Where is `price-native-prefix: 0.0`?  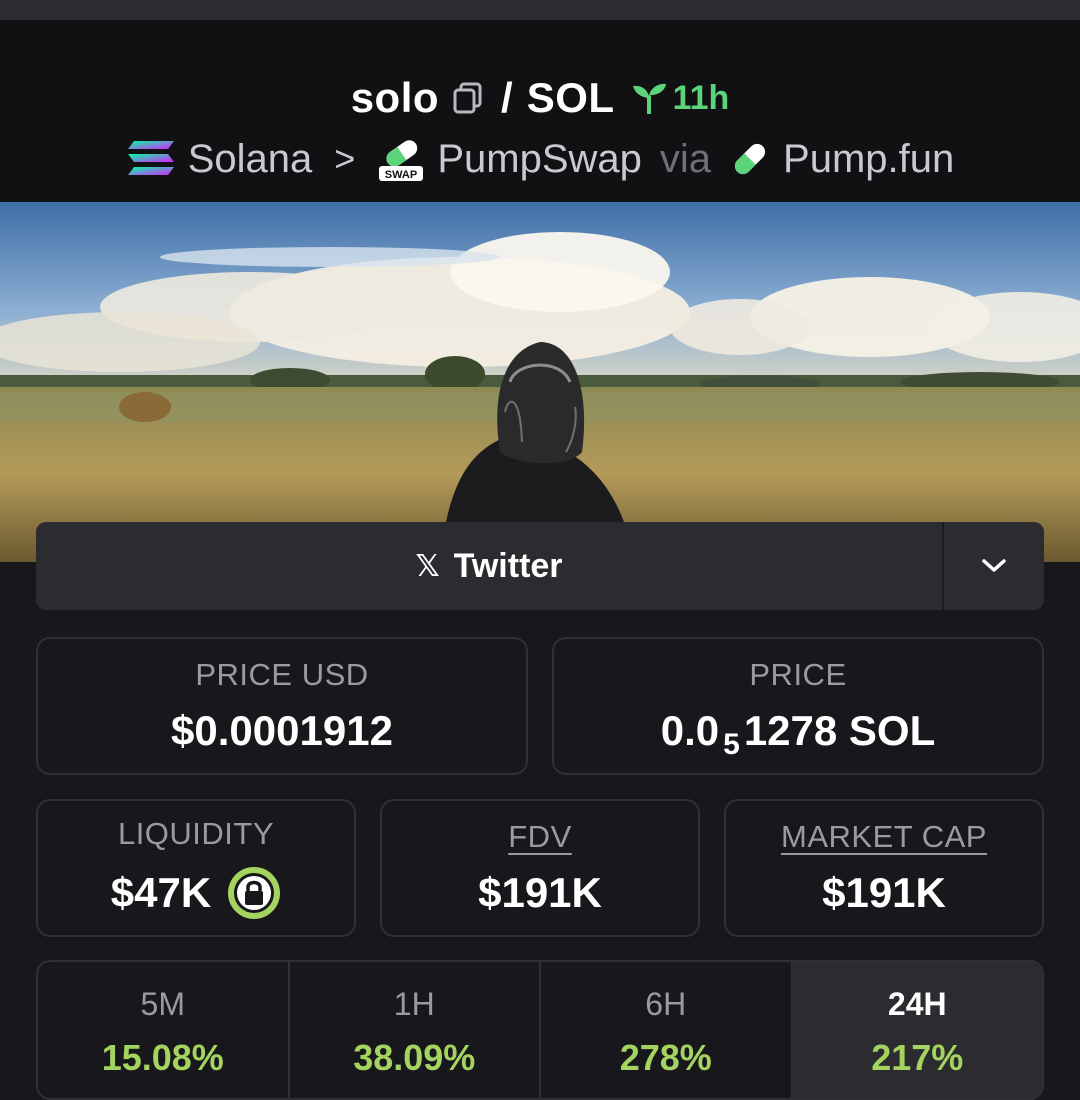
price-native-prefix: 0.0 is located at coordinates (690, 730).